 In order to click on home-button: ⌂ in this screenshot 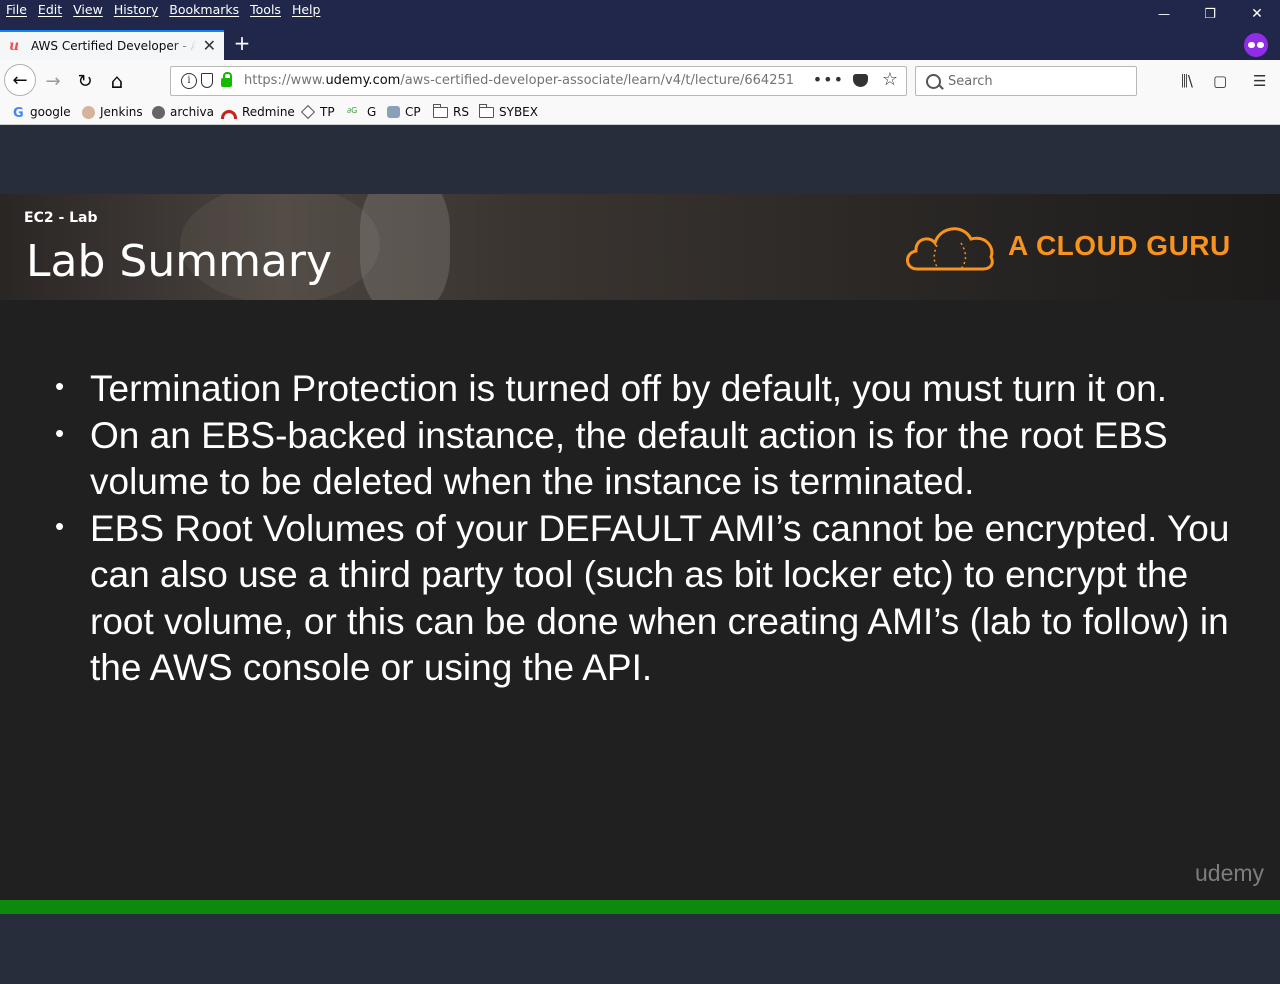, I will do `click(117, 81)`.